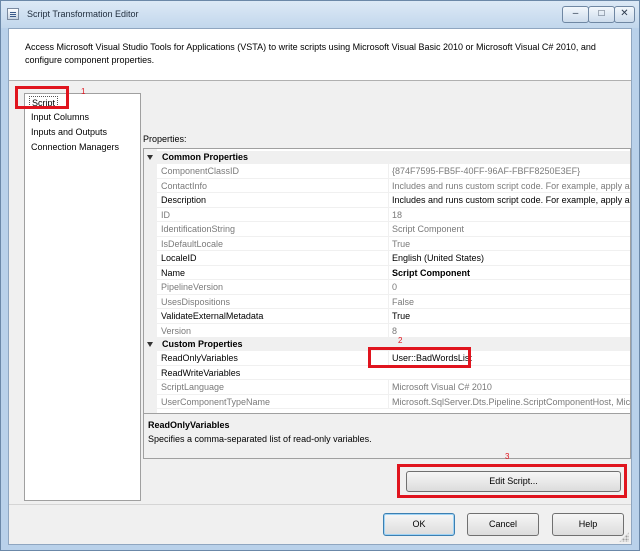 The height and width of the screenshot is (551, 640). I want to click on property-row: IdentificationString Script Component, so click(393, 229).